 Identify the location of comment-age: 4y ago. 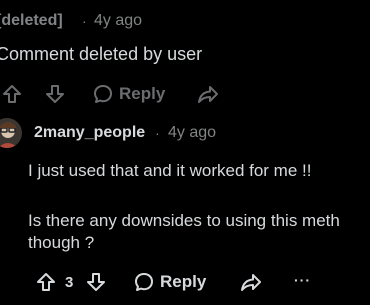
(192, 132).